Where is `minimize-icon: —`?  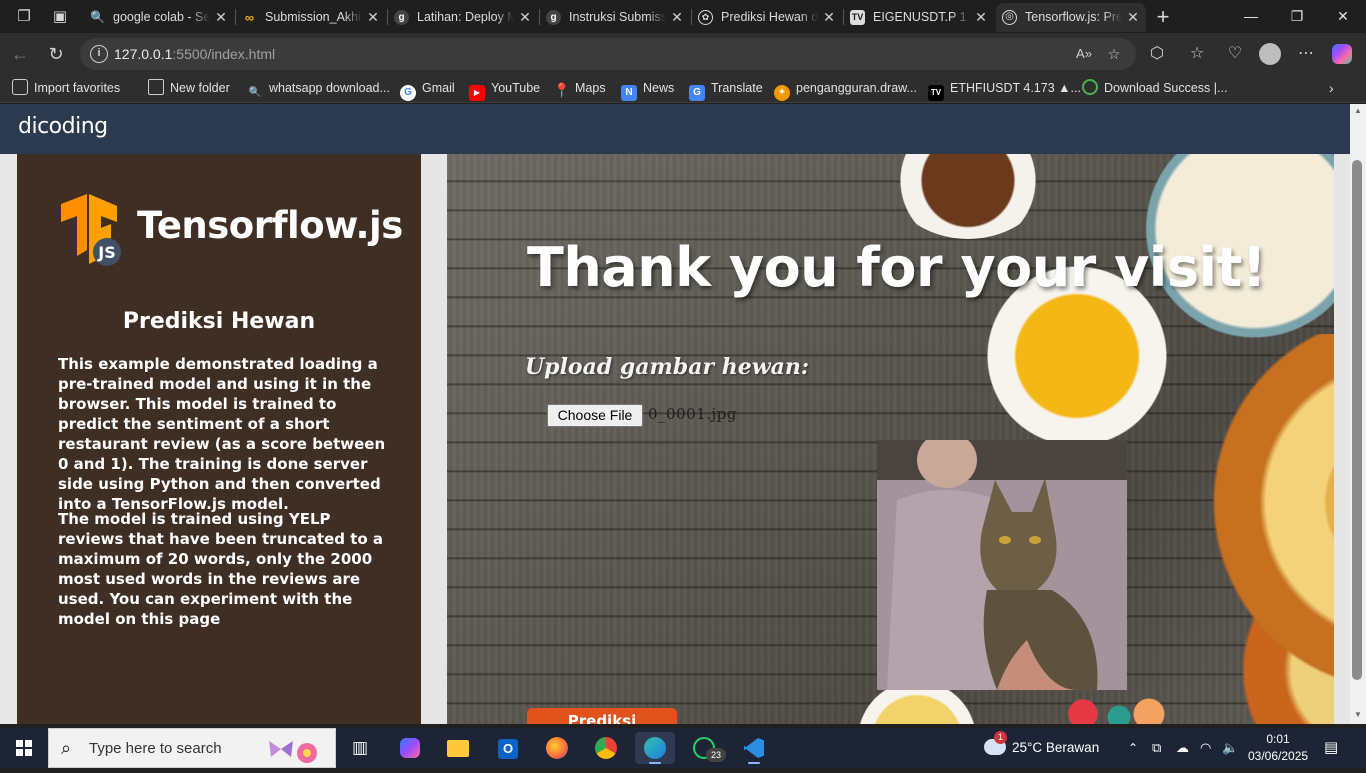 minimize-icon: — is located at coordinates (1251, 16).